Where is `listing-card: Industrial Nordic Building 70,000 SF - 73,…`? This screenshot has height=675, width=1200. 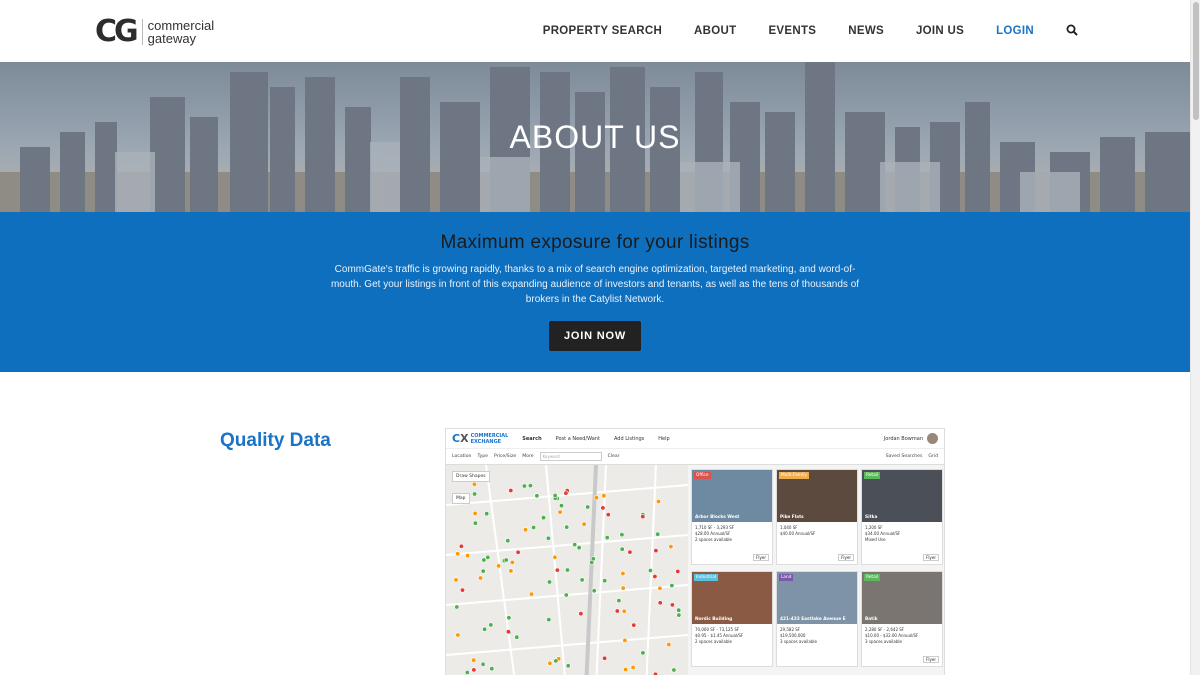 listing-card: Industrial Nordic Building 70,000 SF - 73,… is located at coordinates (732, 619).